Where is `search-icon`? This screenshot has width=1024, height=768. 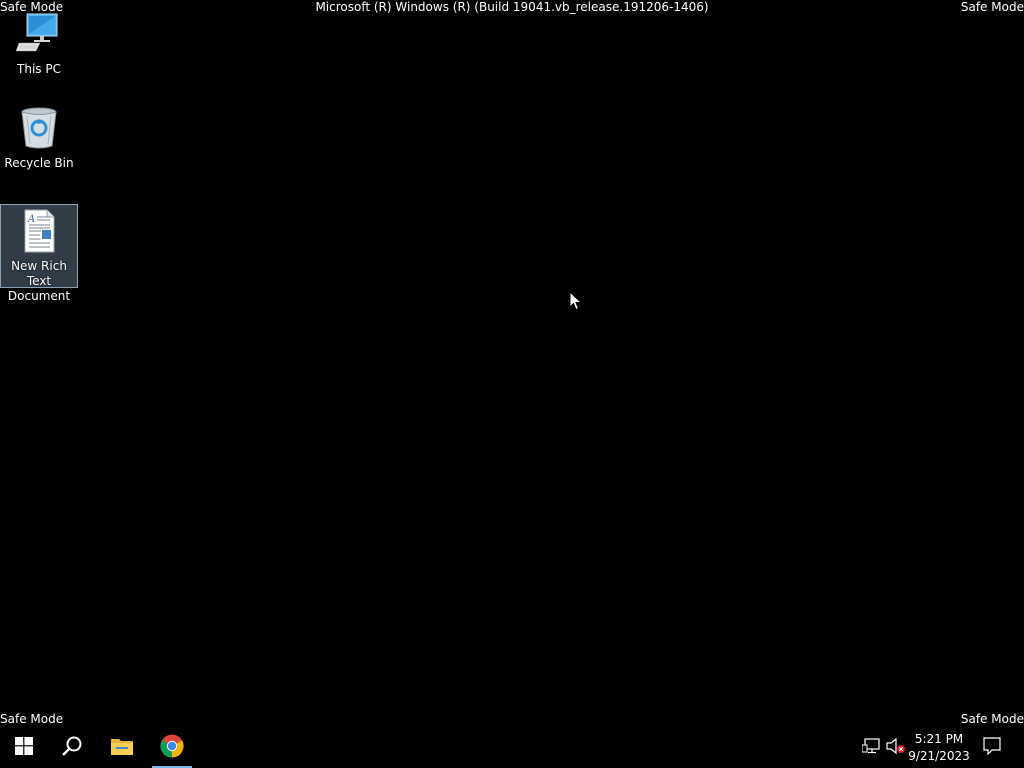 search-icon is located at coordinates (72, 748).